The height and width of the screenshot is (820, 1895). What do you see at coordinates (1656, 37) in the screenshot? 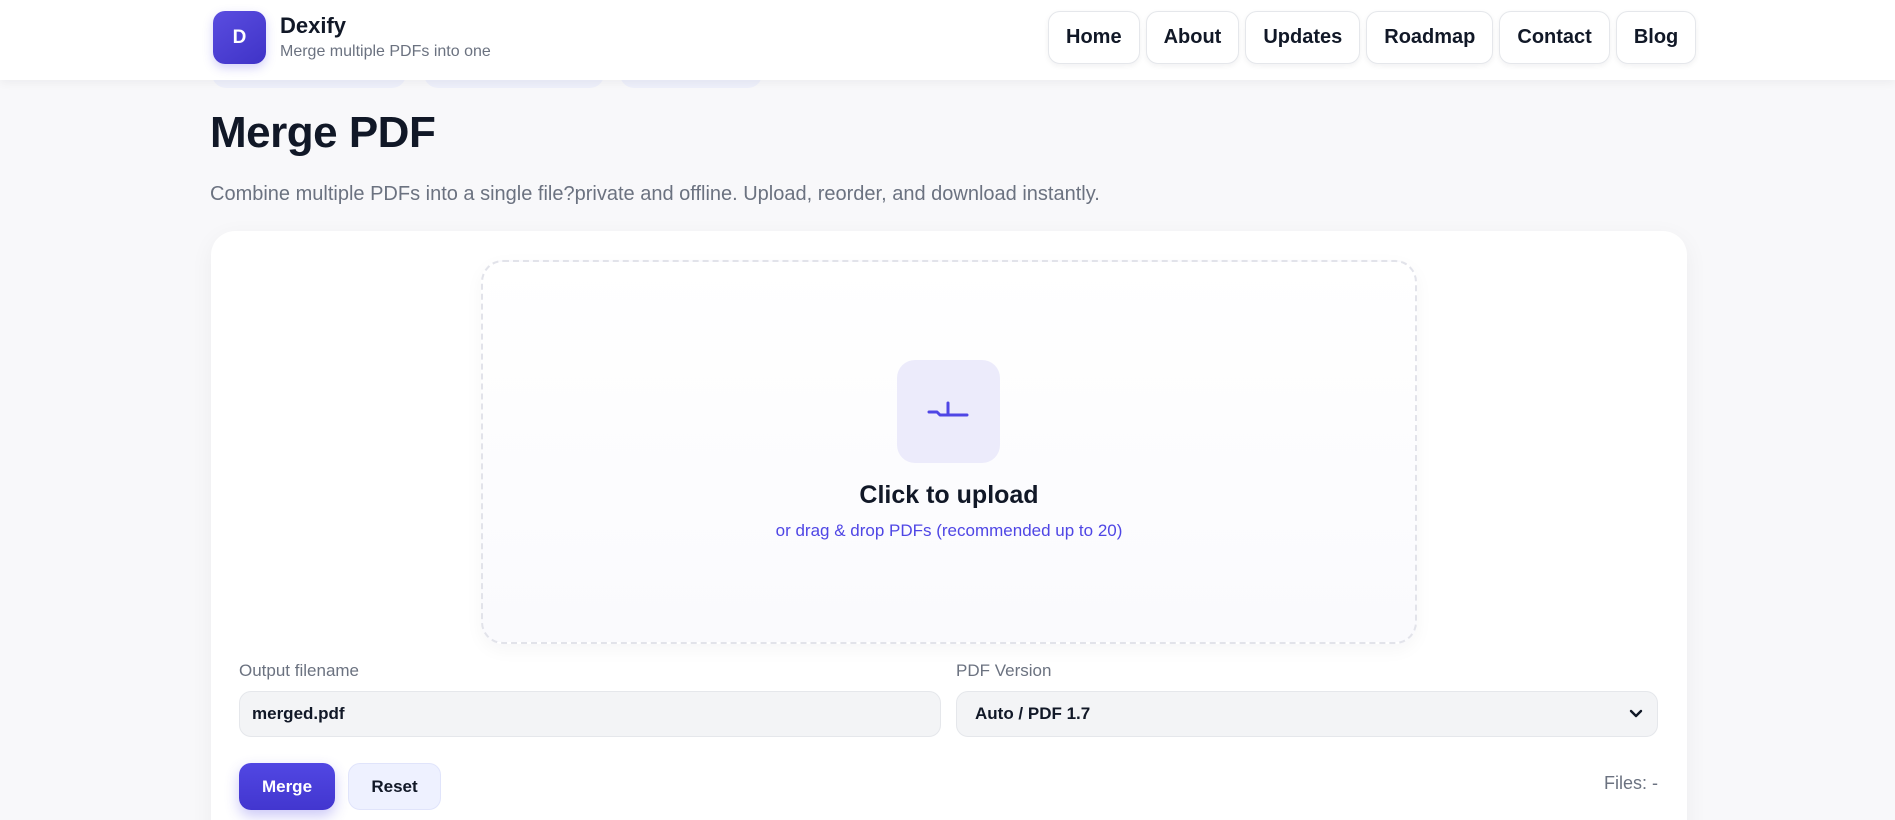
I see `nav-blog-button: Blog` at bounding box center [1656, 37].